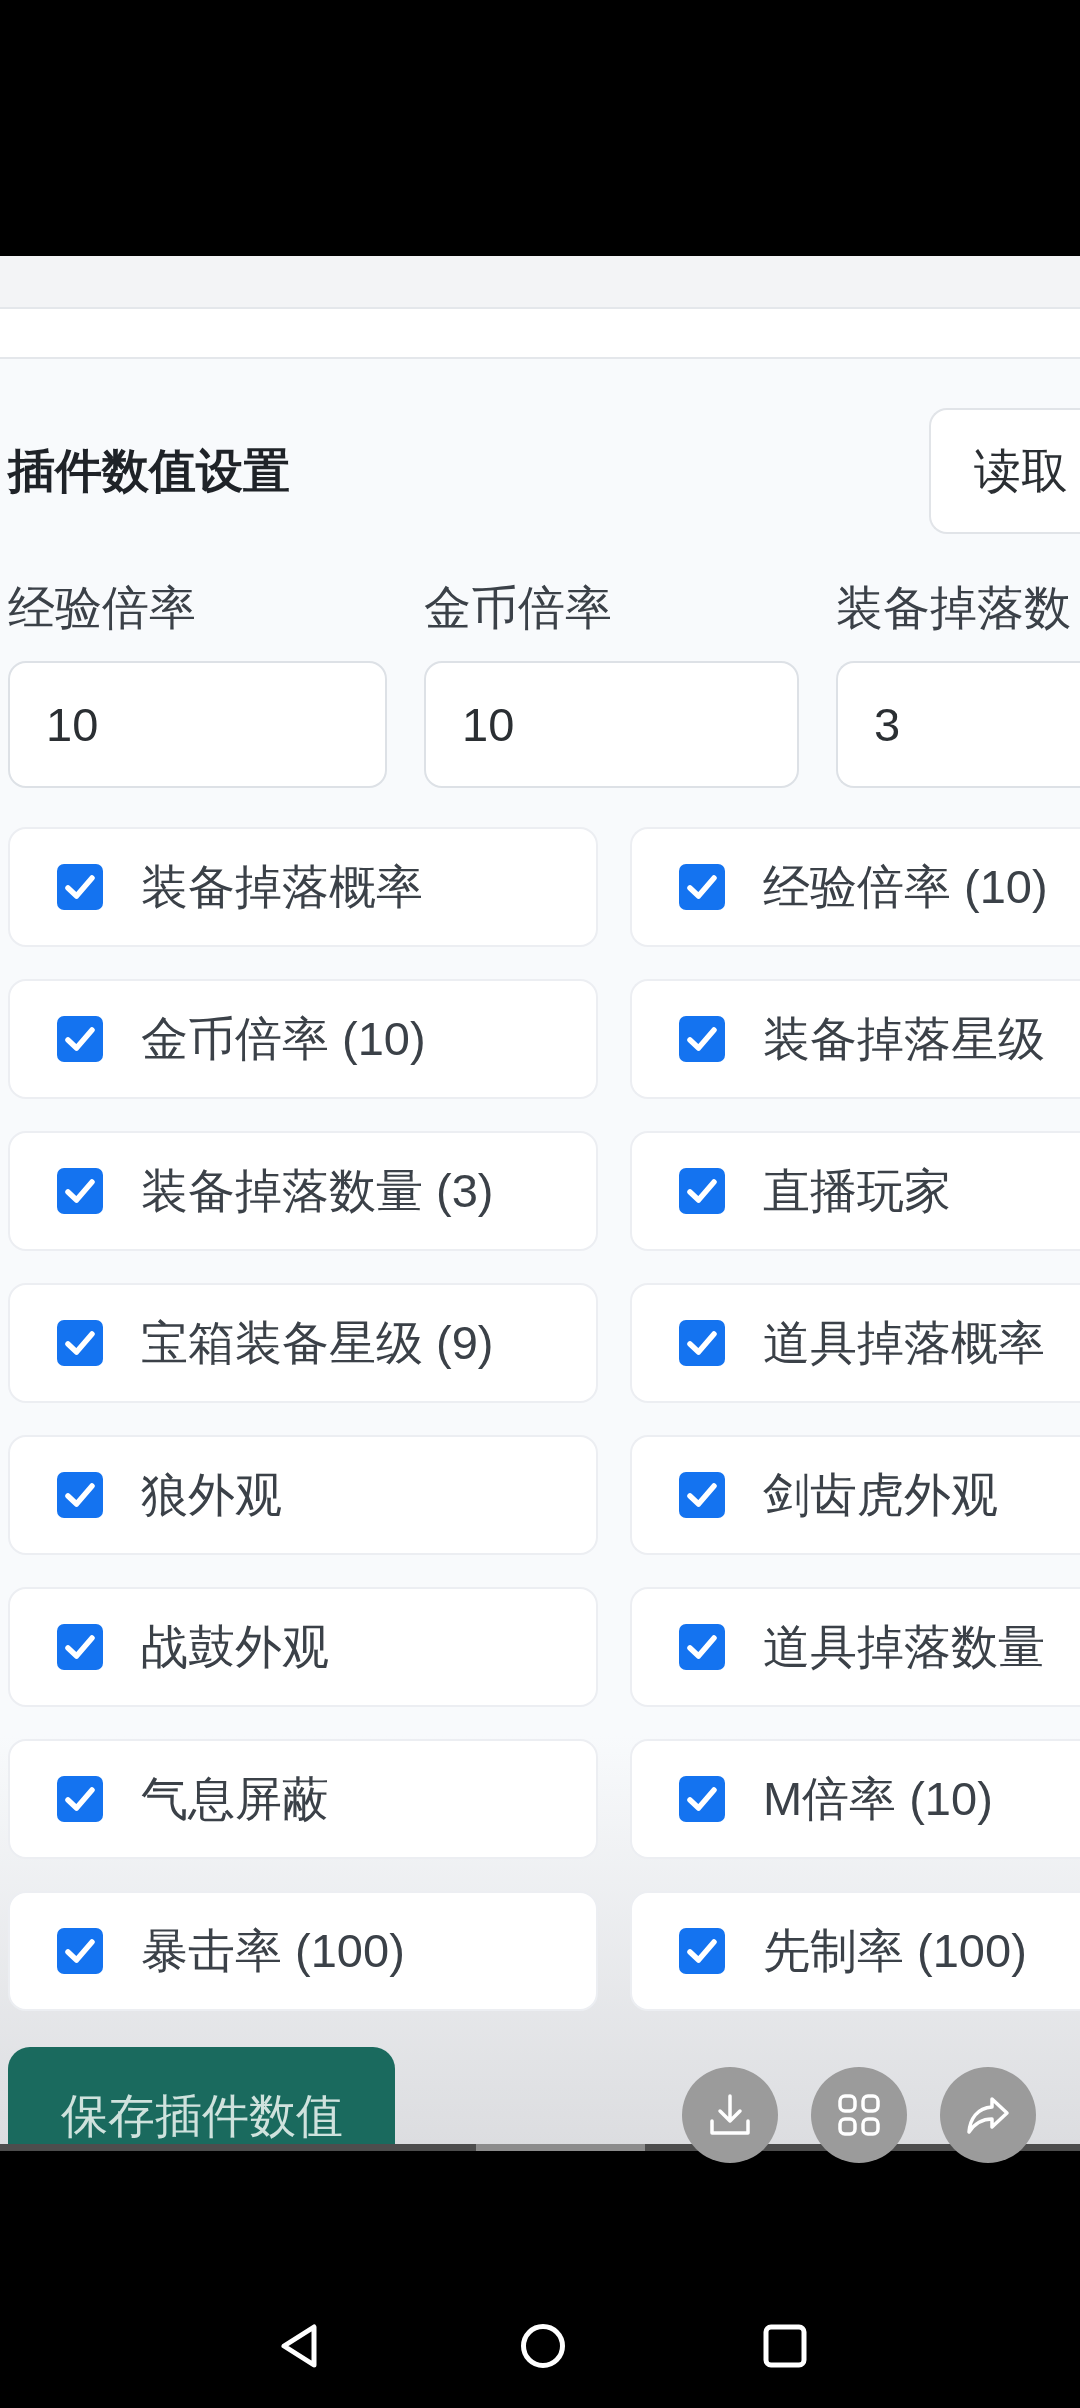 The width and height of the screenshot is (1080, 2408). What do you see at coordinates (235, 1799) in the screenshot?
I see `option-label: 气息屏蔽` at bounding box center [235, 1799].